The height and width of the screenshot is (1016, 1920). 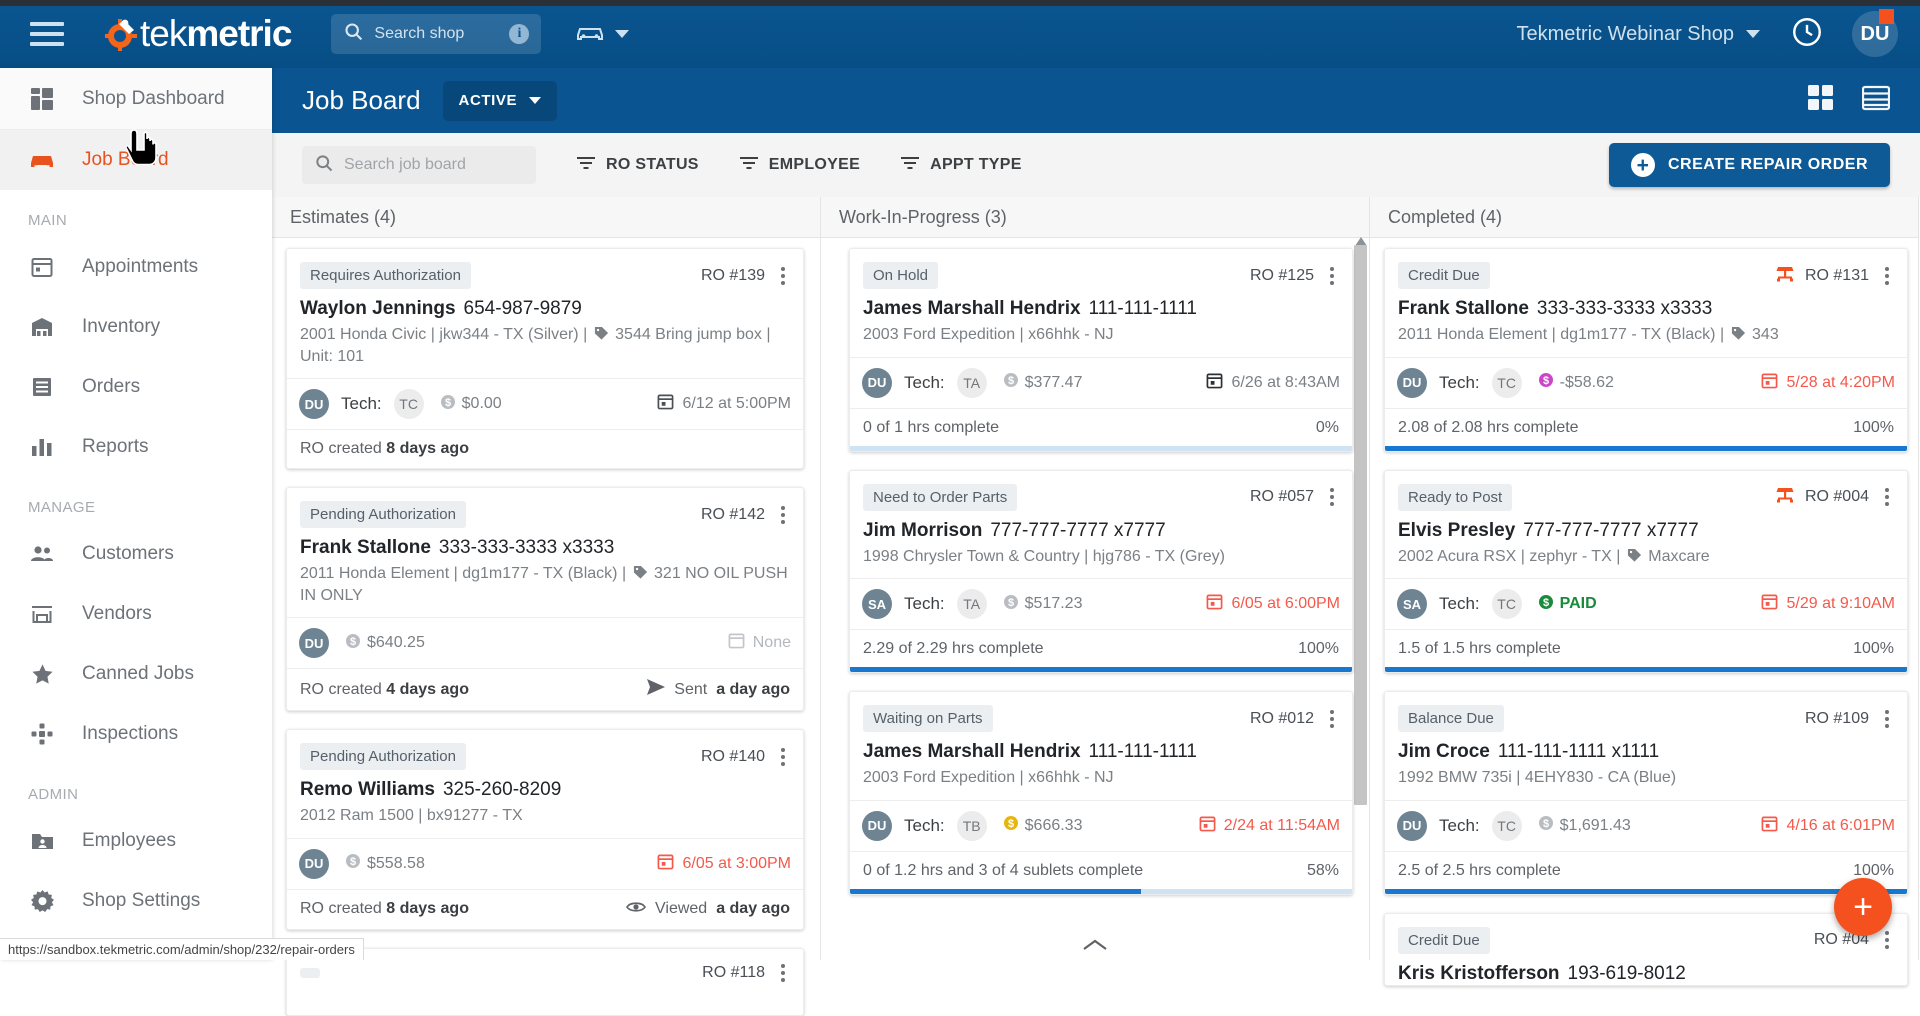 I want to click on job-card: Ready to Post RO #004 Elvis Presley, so click(x=1646, y=572).